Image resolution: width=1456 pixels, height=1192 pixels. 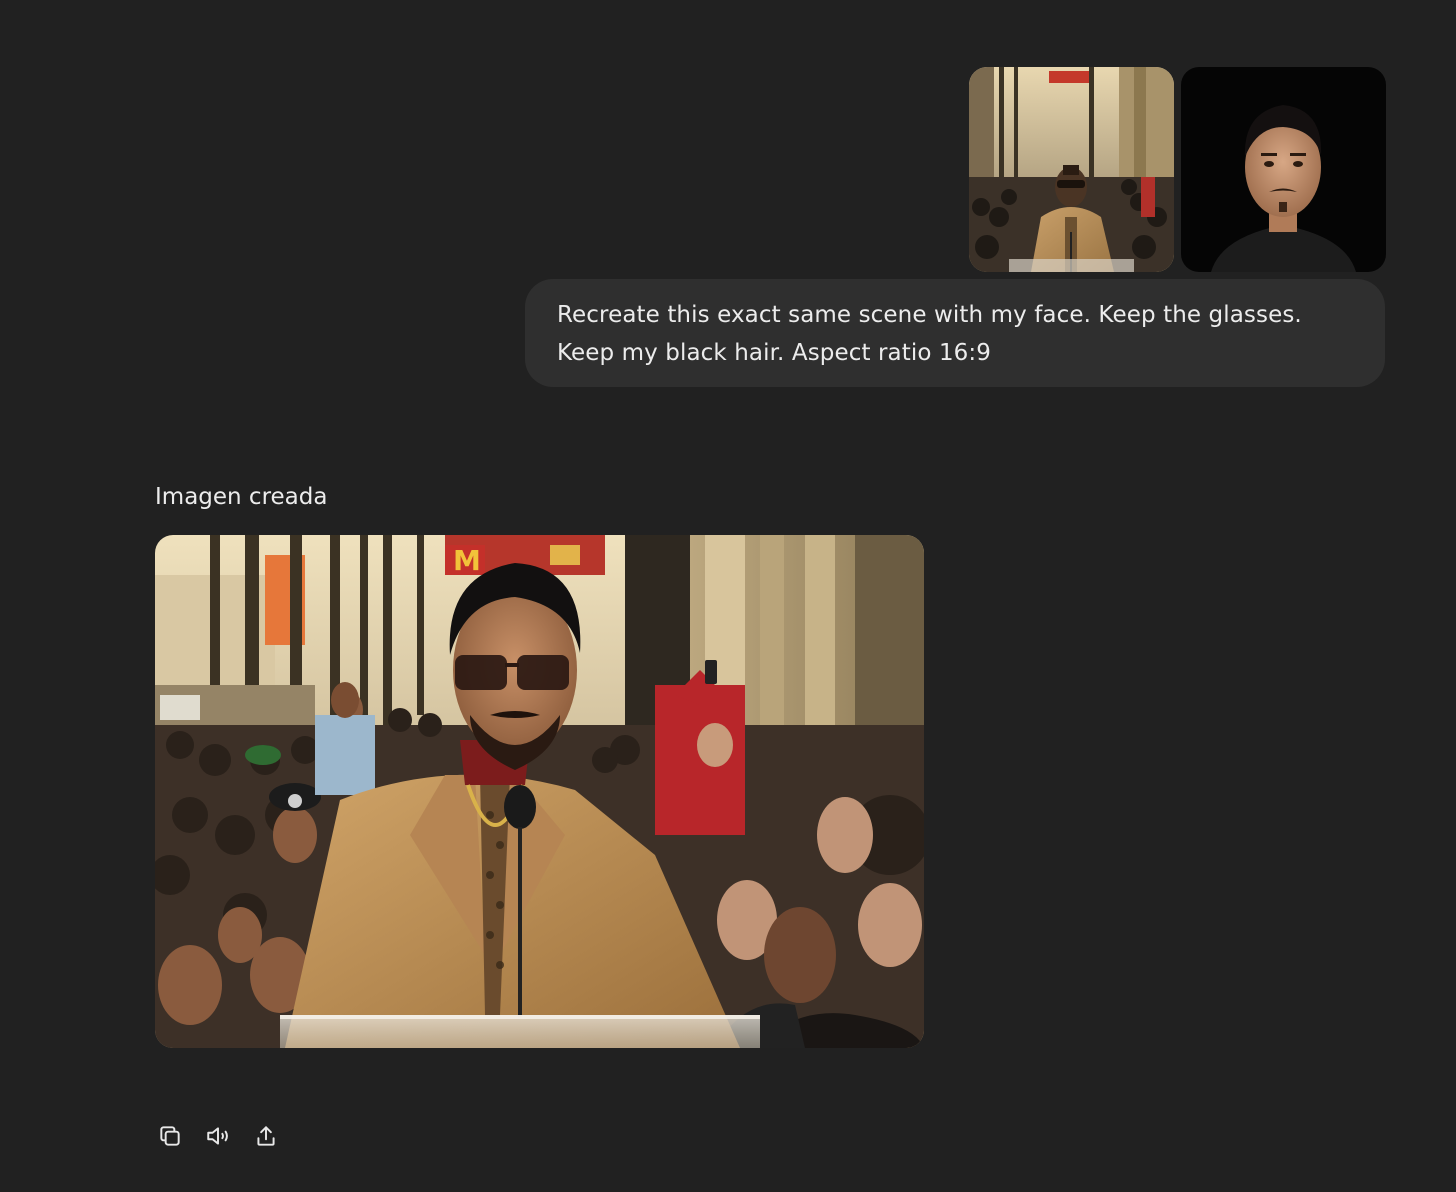 I want to click on user-attachments, so click(x=1177, y=169).